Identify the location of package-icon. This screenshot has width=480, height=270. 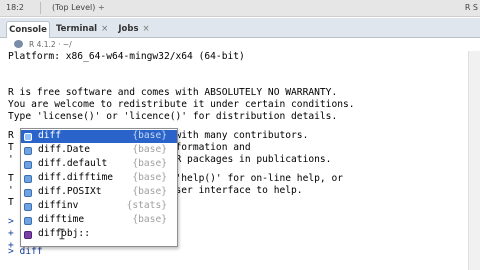
(28, 235).